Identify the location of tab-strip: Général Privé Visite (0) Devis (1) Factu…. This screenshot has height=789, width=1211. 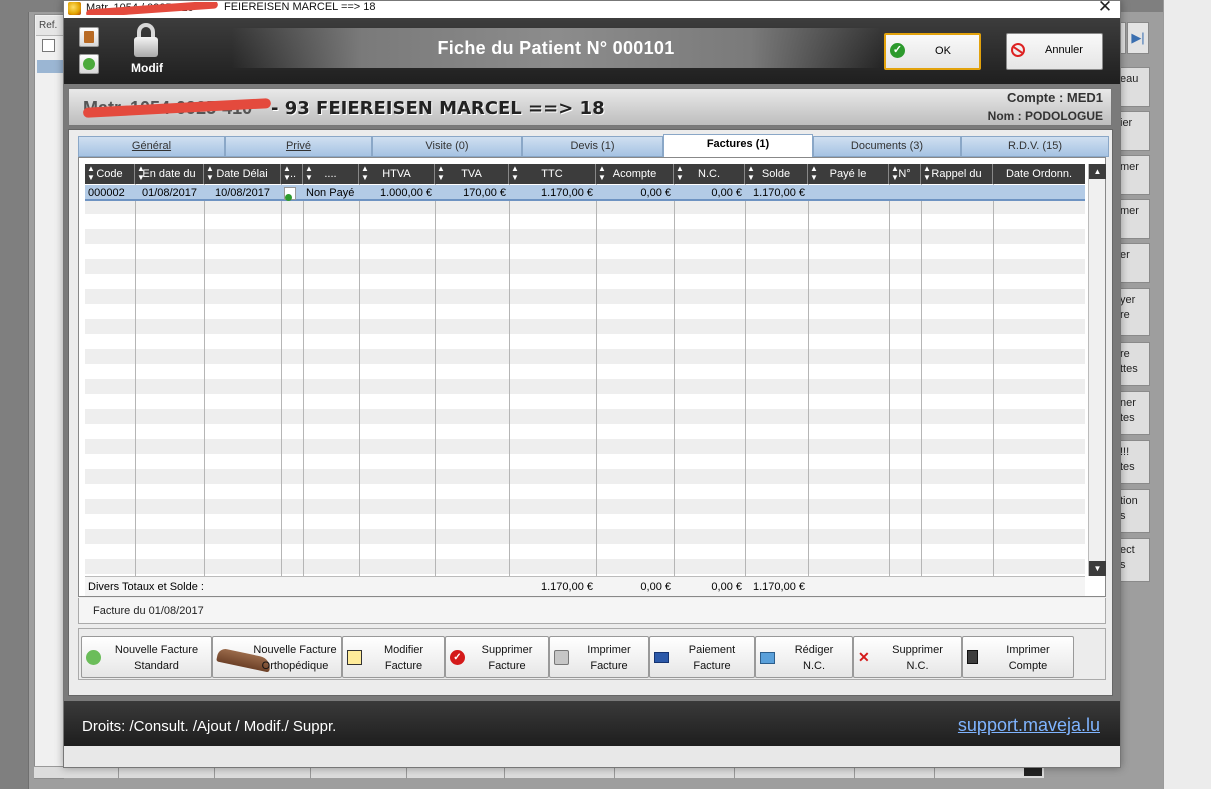
(594, 145).